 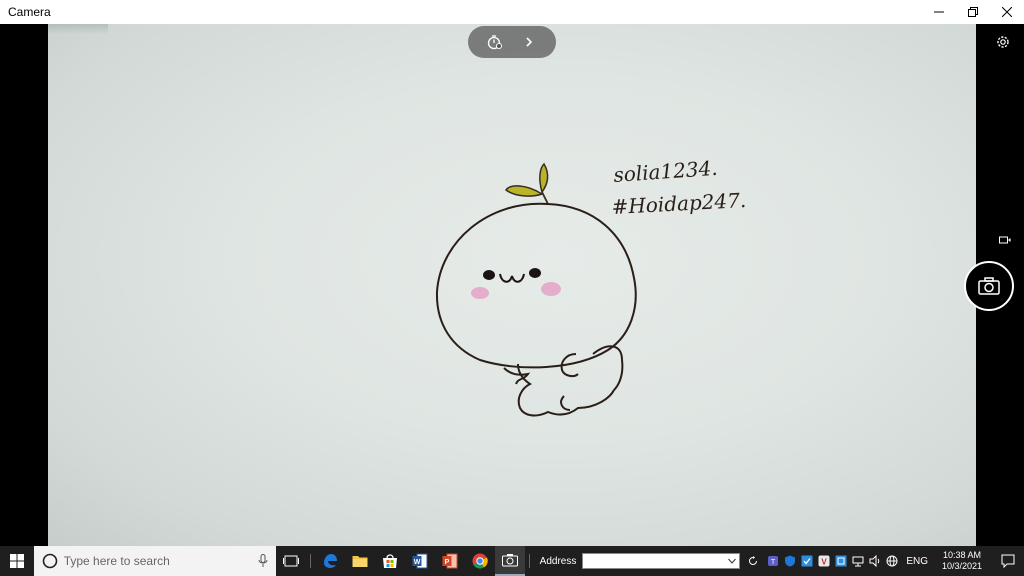 I want to click on shield-icon, so click(x=789, y=561).